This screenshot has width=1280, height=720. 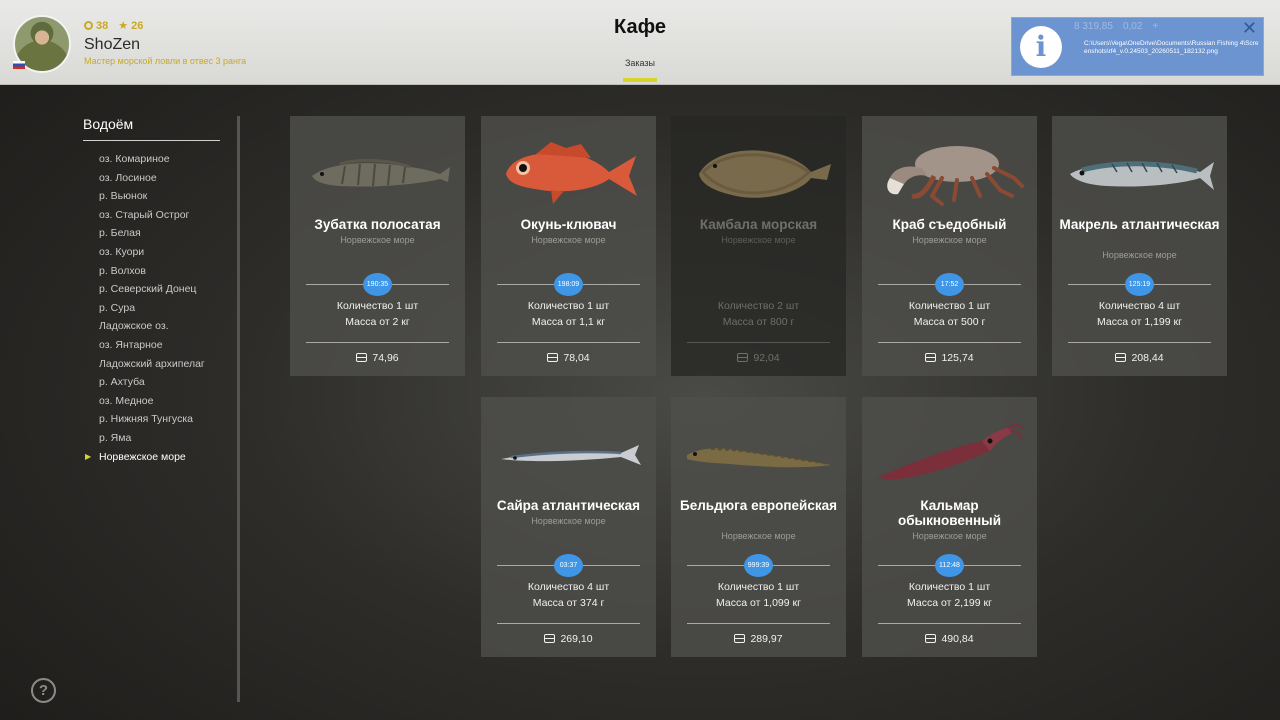 I want to click on order-name: Кальмар обыкновенный, so click(x=949, y=513).